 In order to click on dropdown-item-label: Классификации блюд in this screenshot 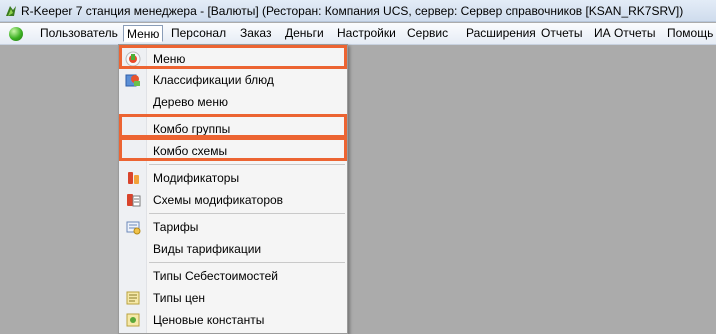, I will do `click(213, 80)`.